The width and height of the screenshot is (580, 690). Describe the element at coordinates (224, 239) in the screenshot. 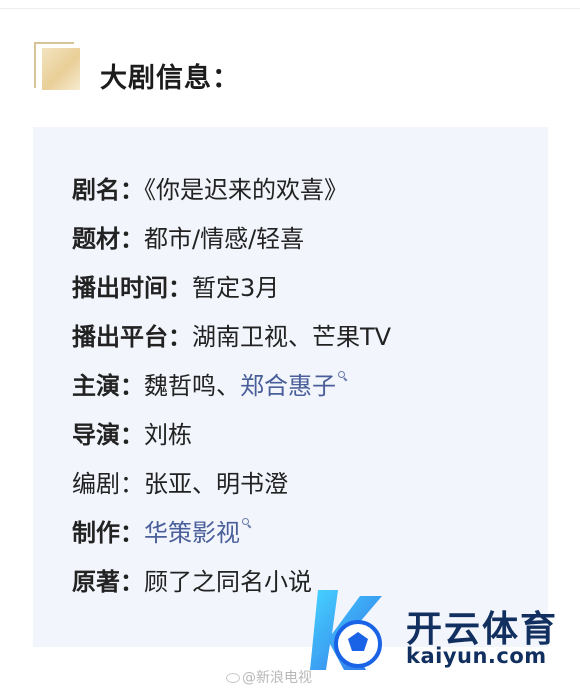

I see `info-value: 都市/情感/轻喜` at that location.